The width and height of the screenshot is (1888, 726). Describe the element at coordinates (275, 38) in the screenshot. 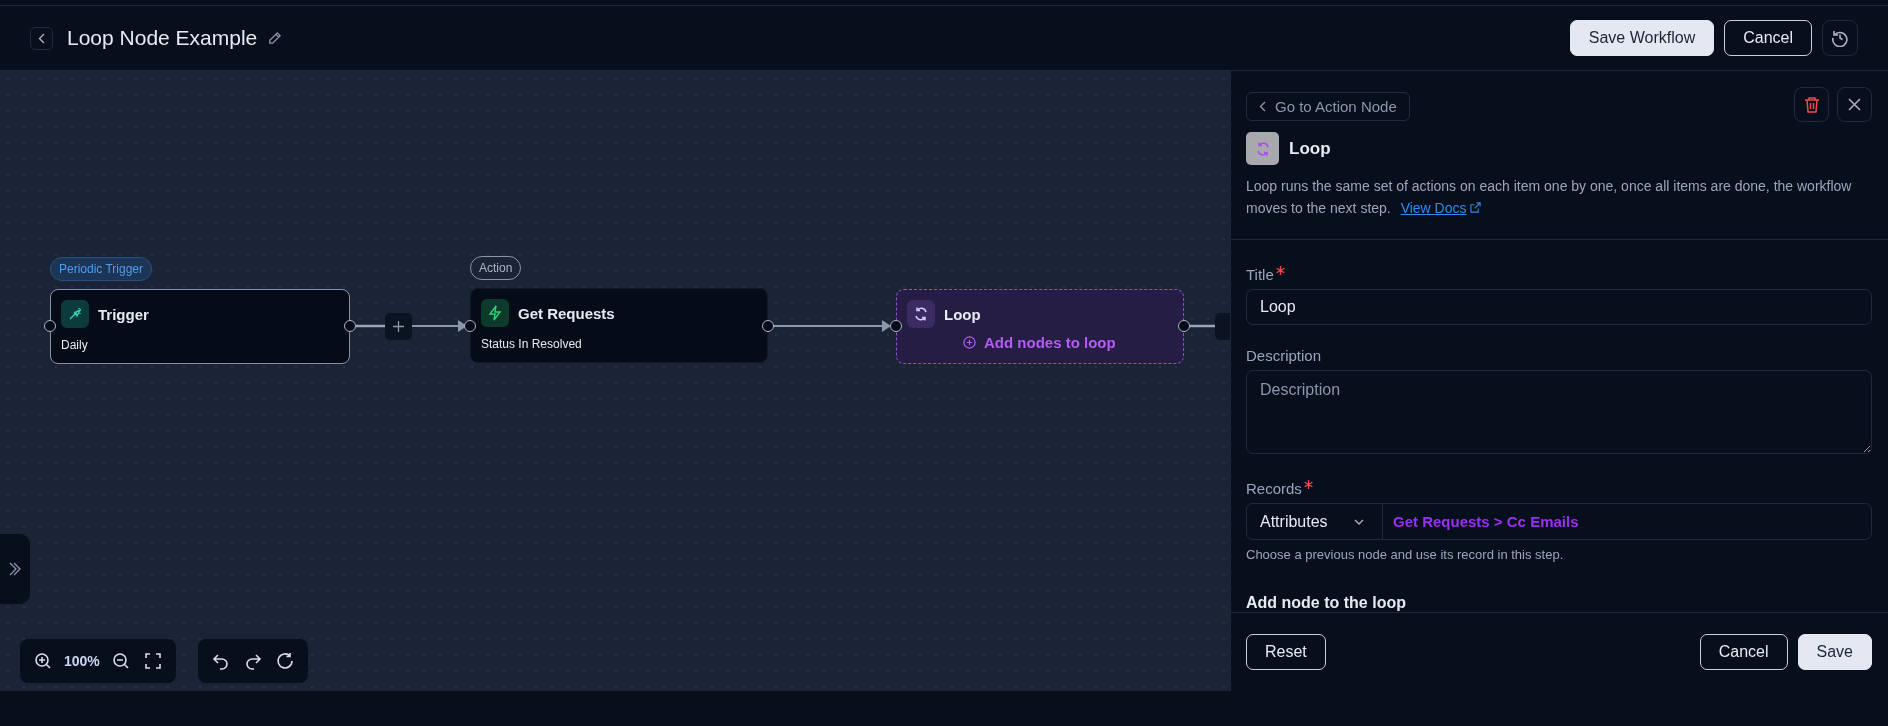

I see `edit-icon` at that location.